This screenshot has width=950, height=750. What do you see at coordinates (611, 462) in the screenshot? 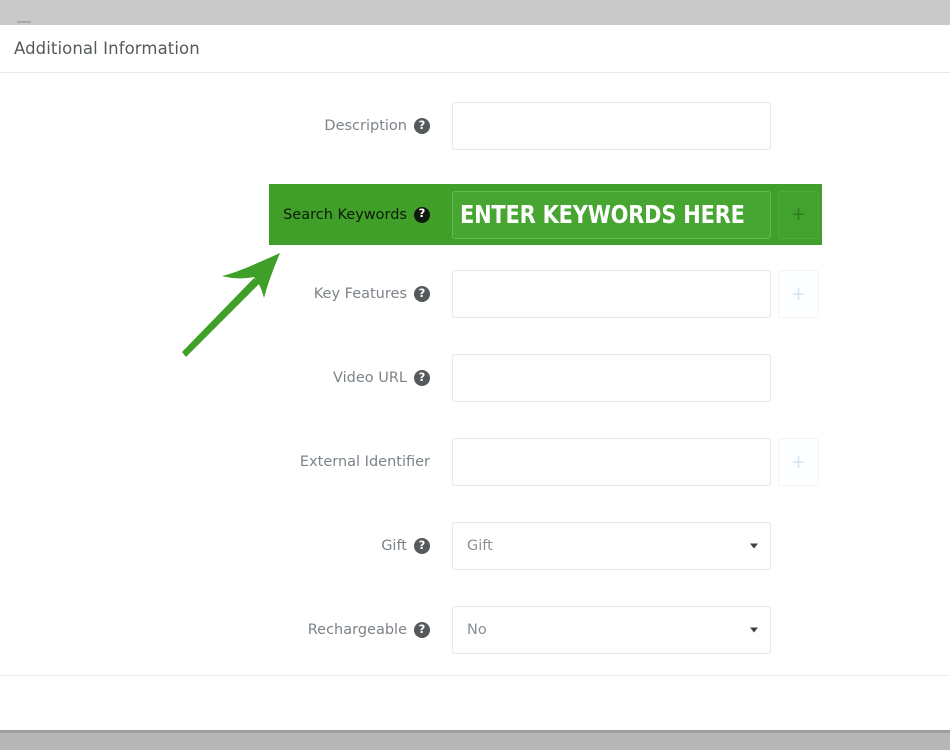
I see `input-external-identifier` at bounding box center [611, 462].